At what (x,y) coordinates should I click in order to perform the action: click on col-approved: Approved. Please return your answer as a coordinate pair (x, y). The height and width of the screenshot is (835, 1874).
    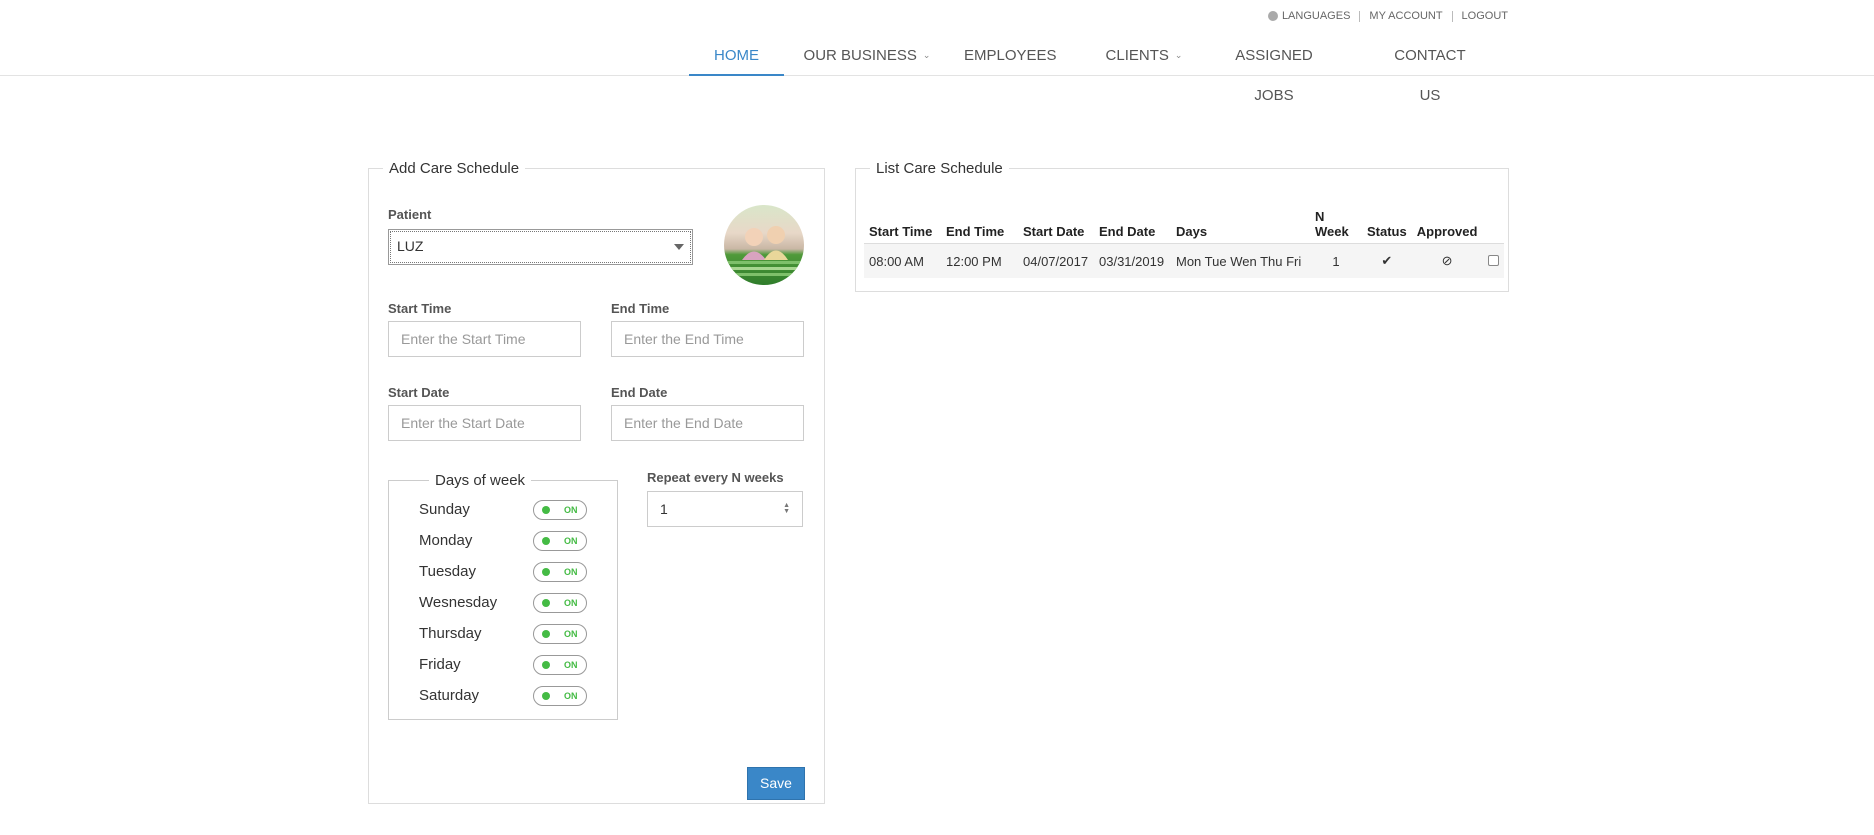
    Looking at the image, I should click on (1447, 224).